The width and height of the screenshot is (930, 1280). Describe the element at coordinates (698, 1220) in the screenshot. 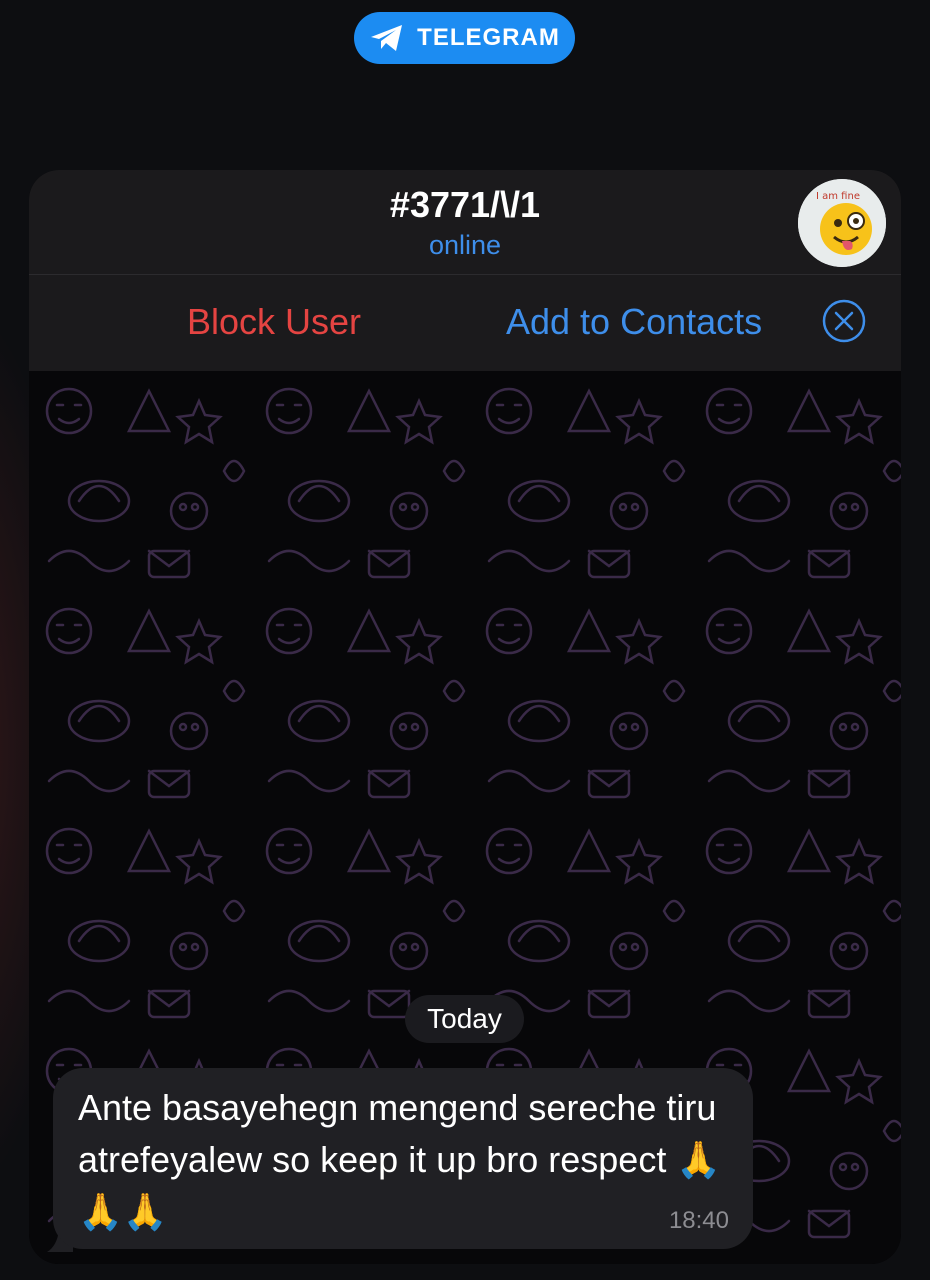

I see `message-time: 18:40` at that location.